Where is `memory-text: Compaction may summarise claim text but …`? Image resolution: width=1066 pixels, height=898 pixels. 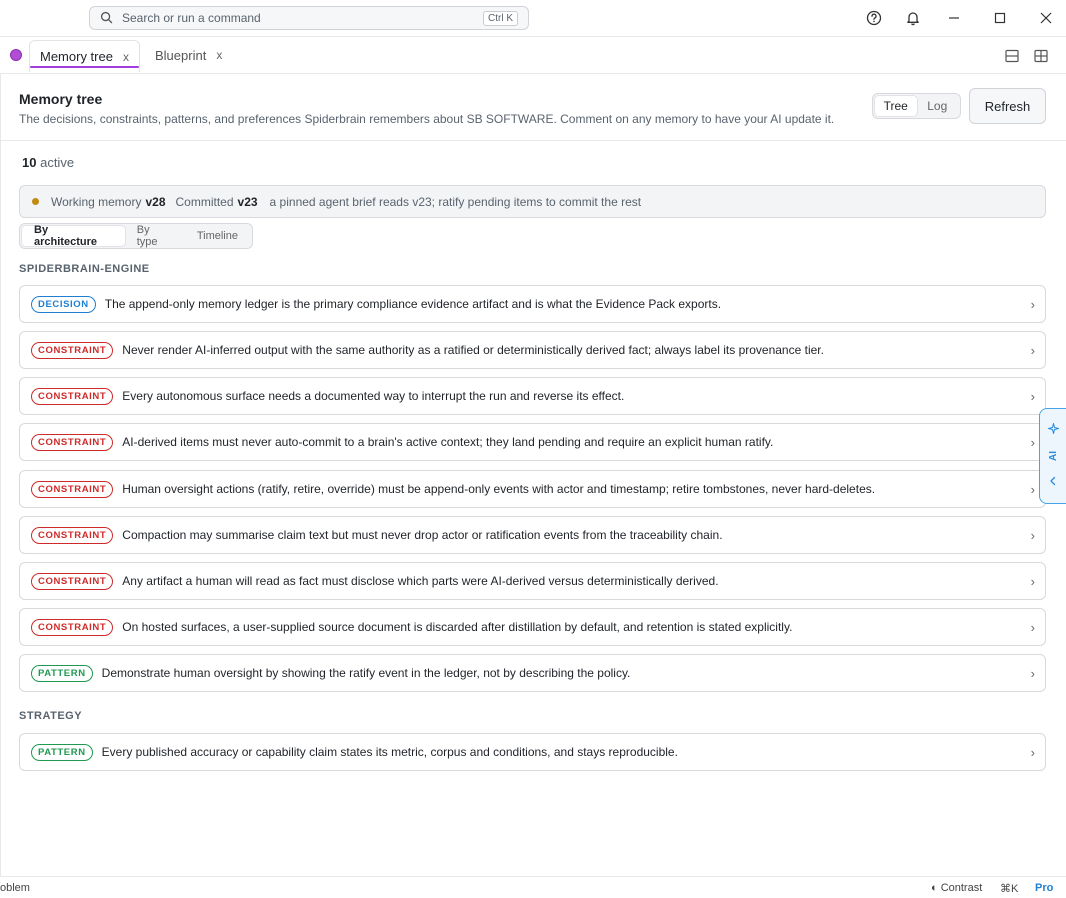
memory-text: Compaction may summarise claim text but … is located at coordinates (422, 535).